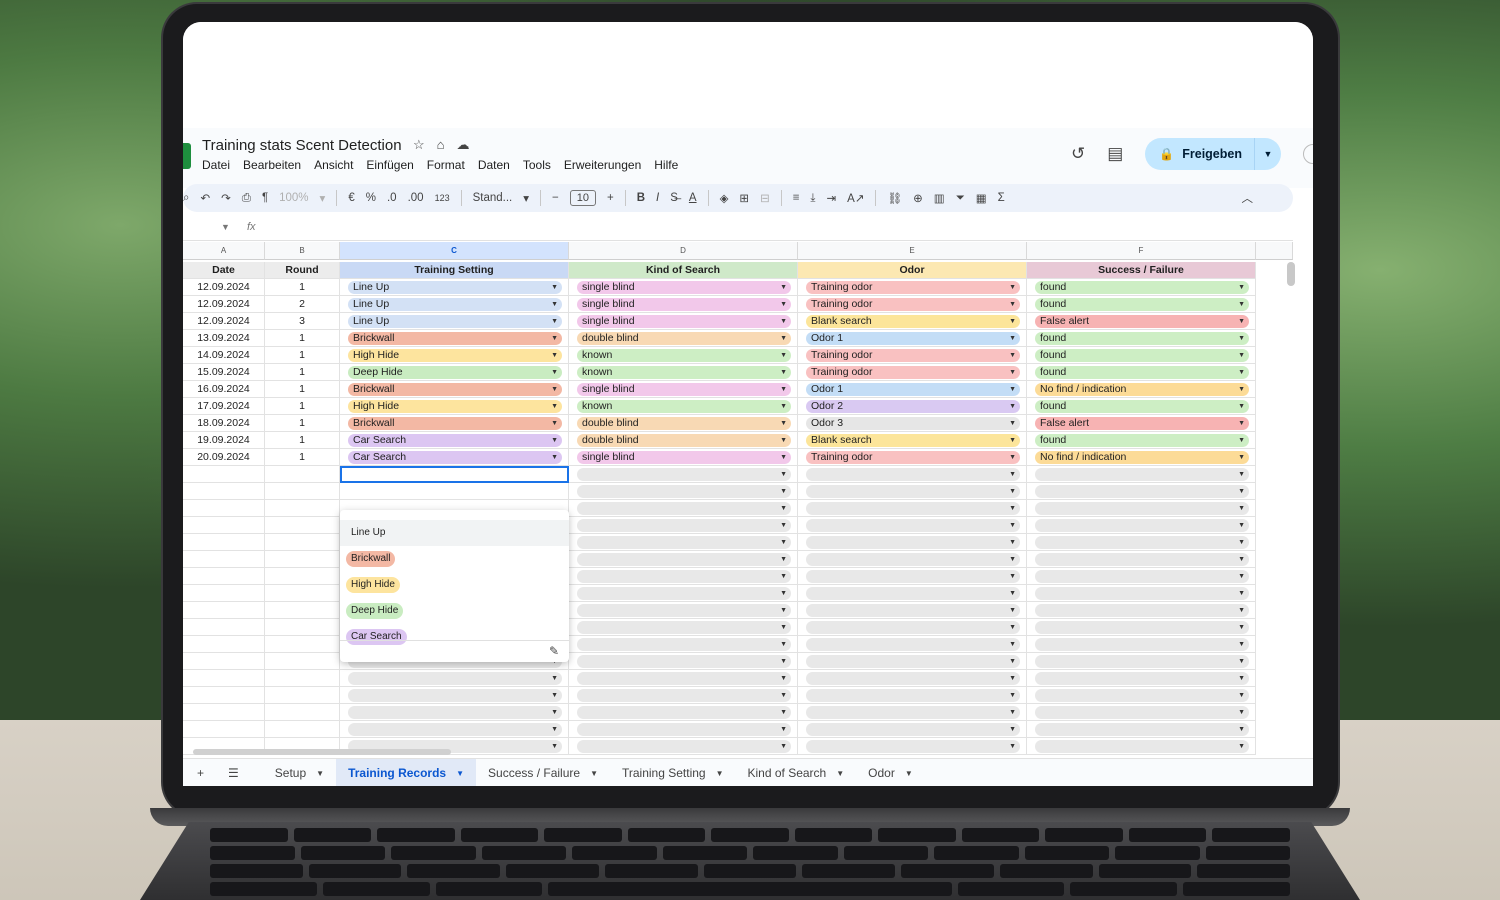  What do you see at coordinates (302, 270) in the screenshot?
I see `header-cell-round: Round` at bounding box center [302, 270].